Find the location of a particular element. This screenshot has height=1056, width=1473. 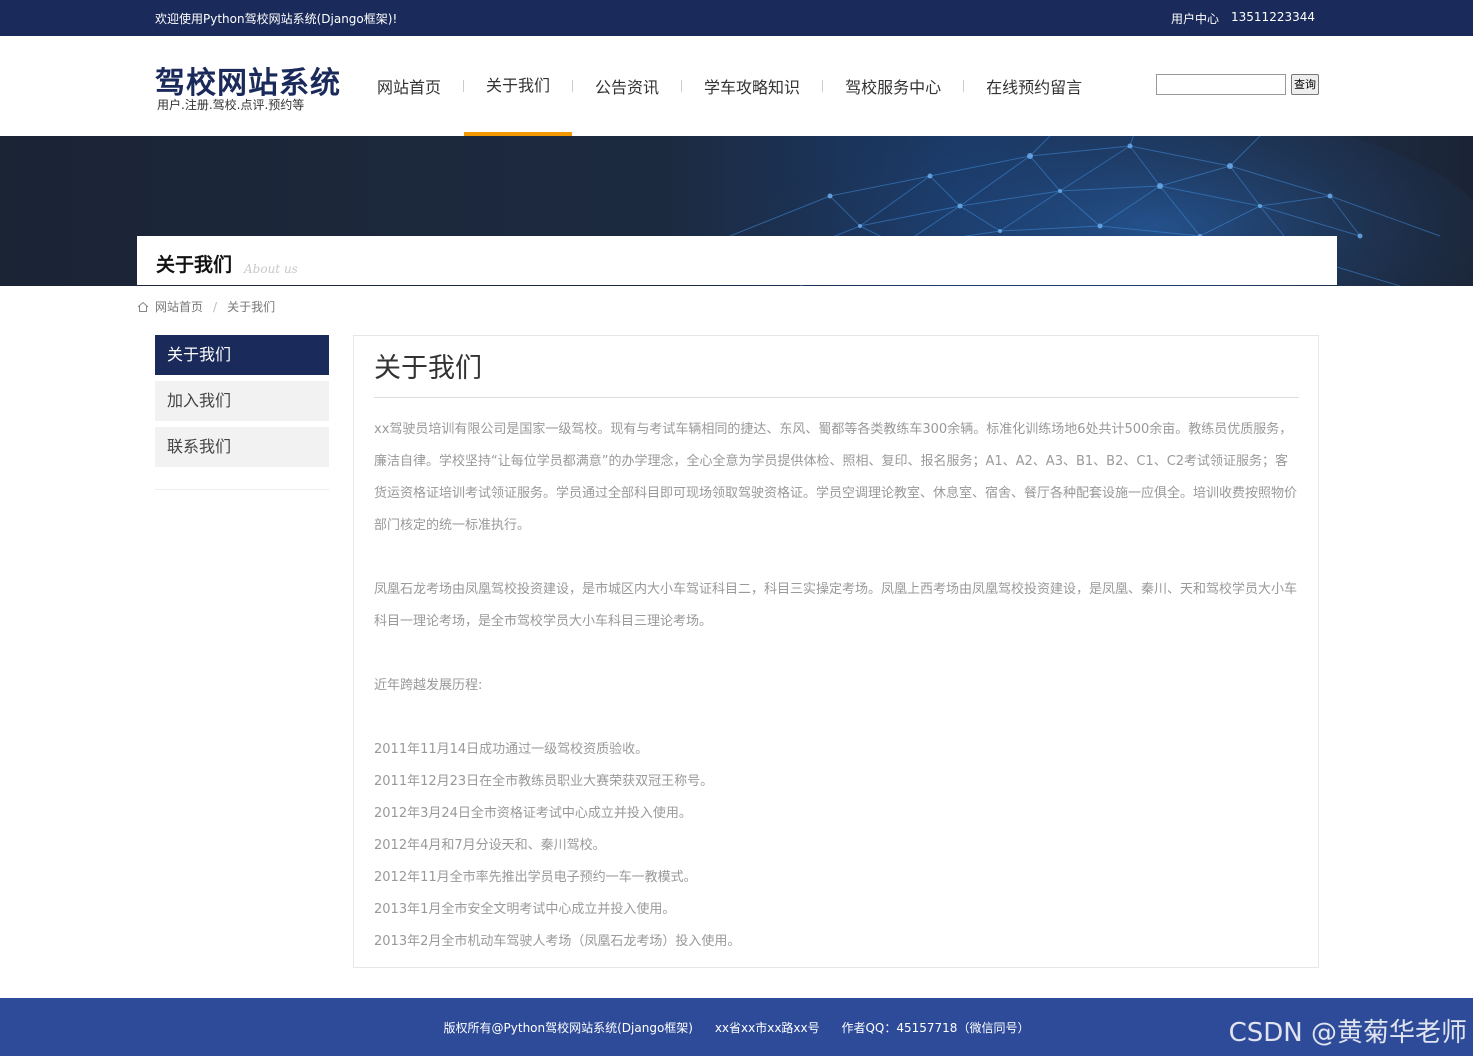

nav-item-booking: 在线预约留言 is located at coordinates (1034, 86).